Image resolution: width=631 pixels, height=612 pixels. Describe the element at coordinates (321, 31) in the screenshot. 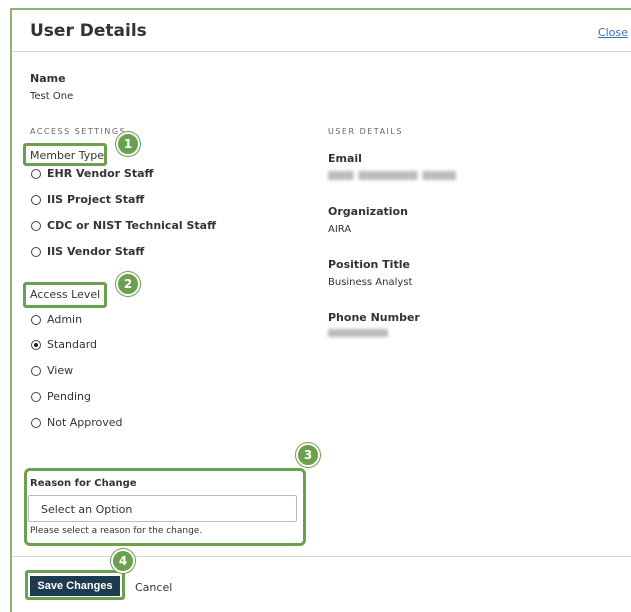

I see `dialog-header: User Details Close` at that location.